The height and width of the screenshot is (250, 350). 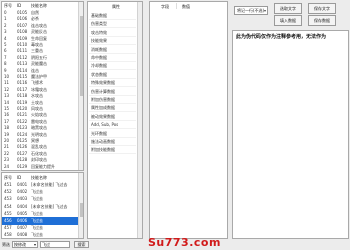 What do you see at coordinates (43, 166) in the screenshot?
I see `skill-cell-name: 回复能力提升` at bounding box center [43, 166].